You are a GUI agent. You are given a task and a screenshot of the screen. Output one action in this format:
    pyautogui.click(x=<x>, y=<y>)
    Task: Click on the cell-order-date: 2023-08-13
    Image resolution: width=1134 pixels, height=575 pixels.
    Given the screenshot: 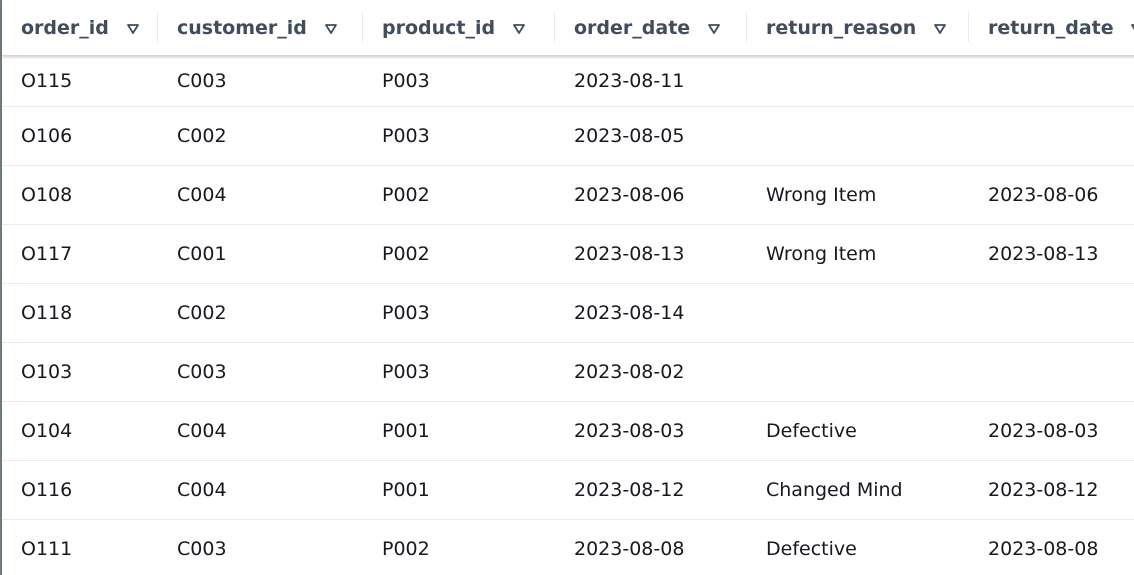 What is the action you would take?
    pyautogui.click(x=629, y=253)
    